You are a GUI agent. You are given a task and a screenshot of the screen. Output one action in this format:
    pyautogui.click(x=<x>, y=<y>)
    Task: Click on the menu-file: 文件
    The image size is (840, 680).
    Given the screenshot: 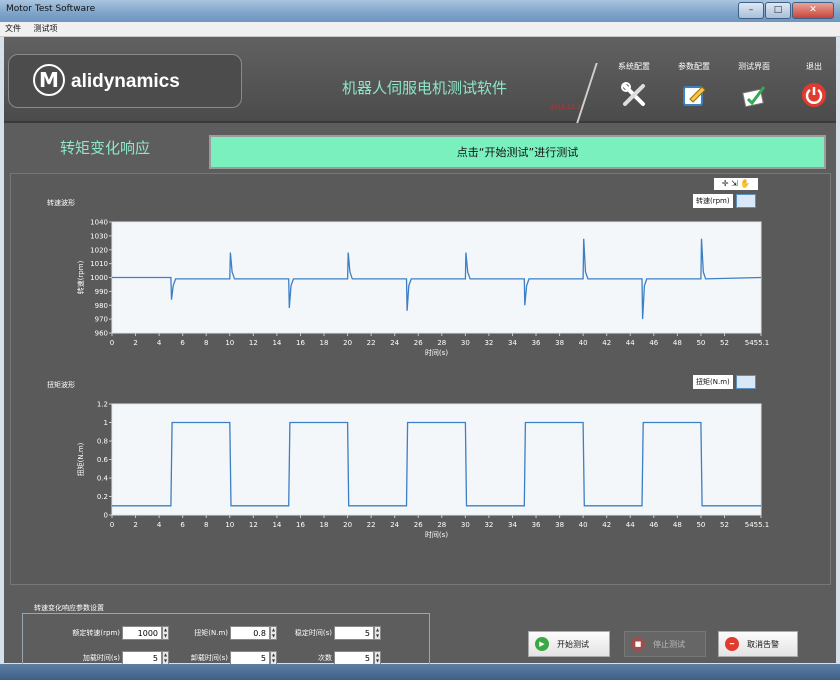 What is the action you would take?
    pyautogui.click(x=13, y=28)
    